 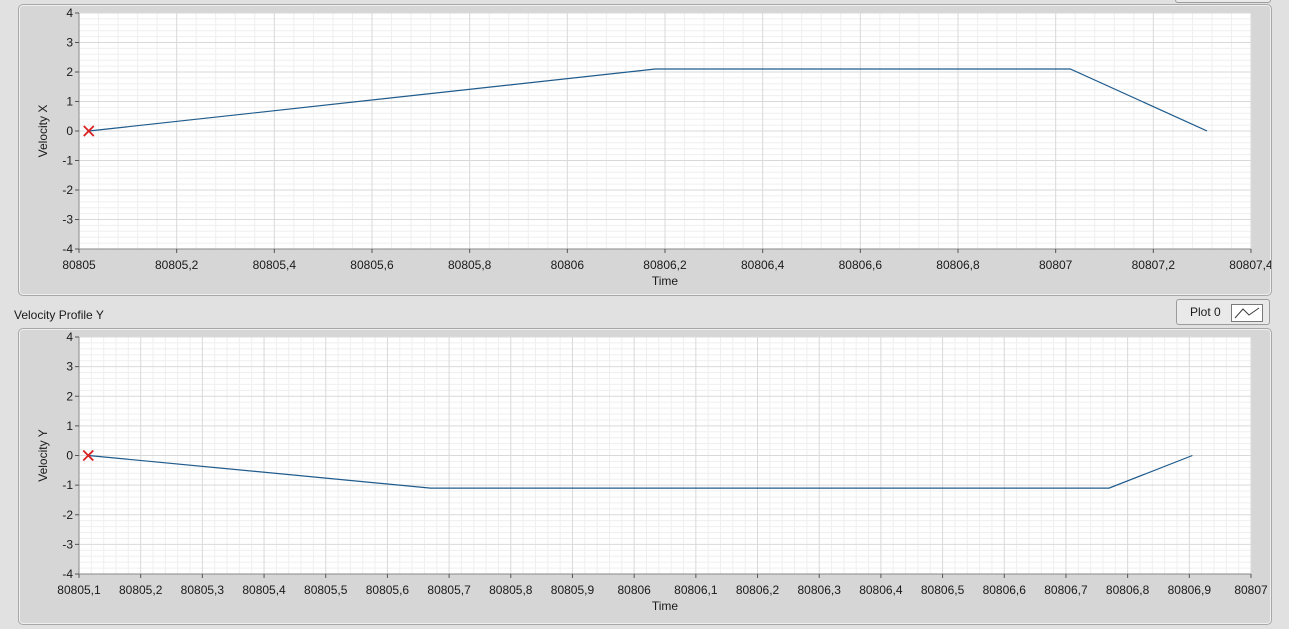 I want to click on x-tick-label: 80807,2, so click(x=1154, y=265).